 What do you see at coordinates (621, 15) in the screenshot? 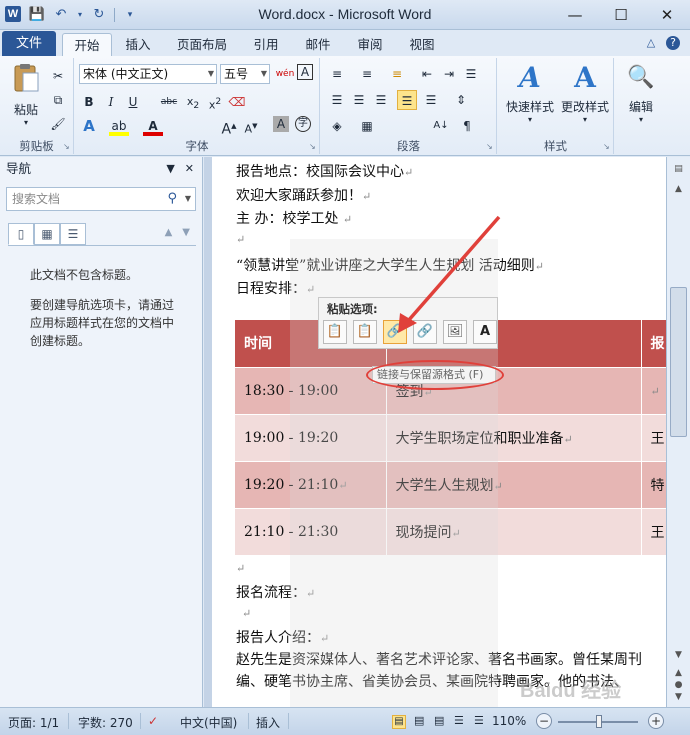
I see `maximize-icon: ☐` at bounding box center [621, 15].